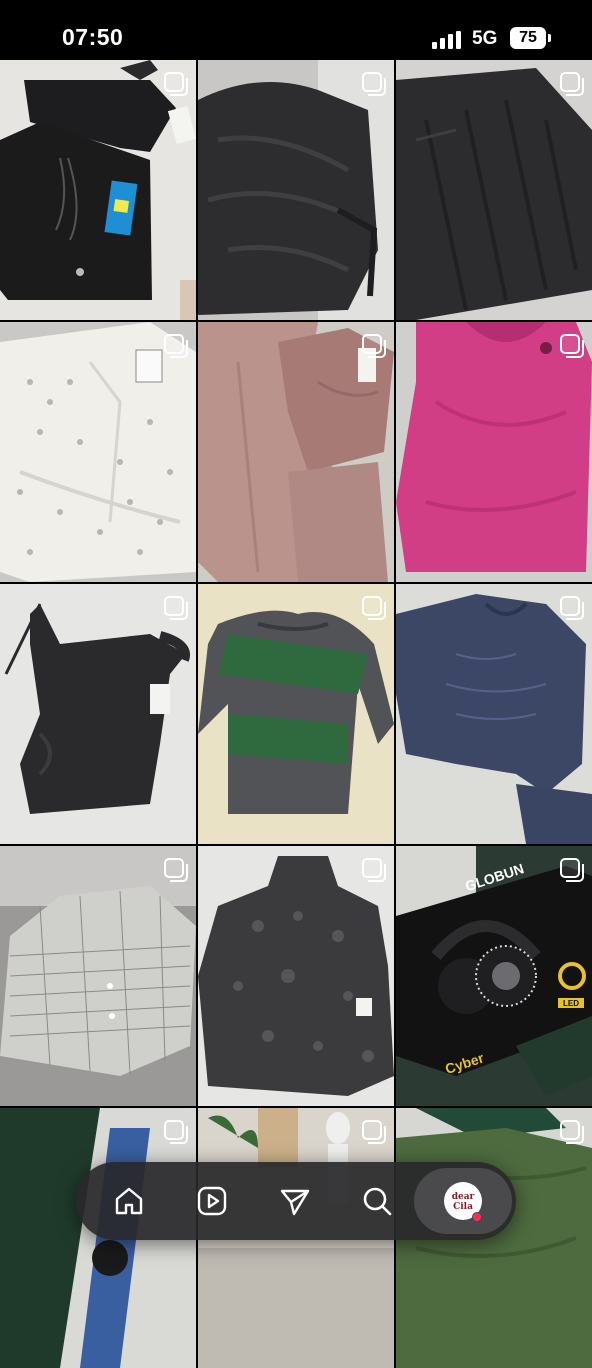 Image resolution: width=592 pixels, height=1368 pixels. I want to click on battery-icon: 75, so click(530, 38).